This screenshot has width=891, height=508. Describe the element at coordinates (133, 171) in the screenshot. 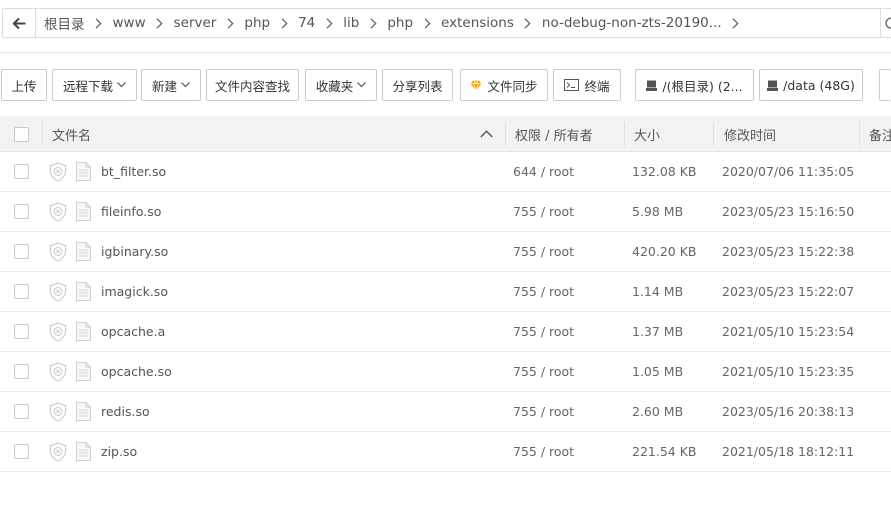

I see `file-name: bt_filter.so` at that location.